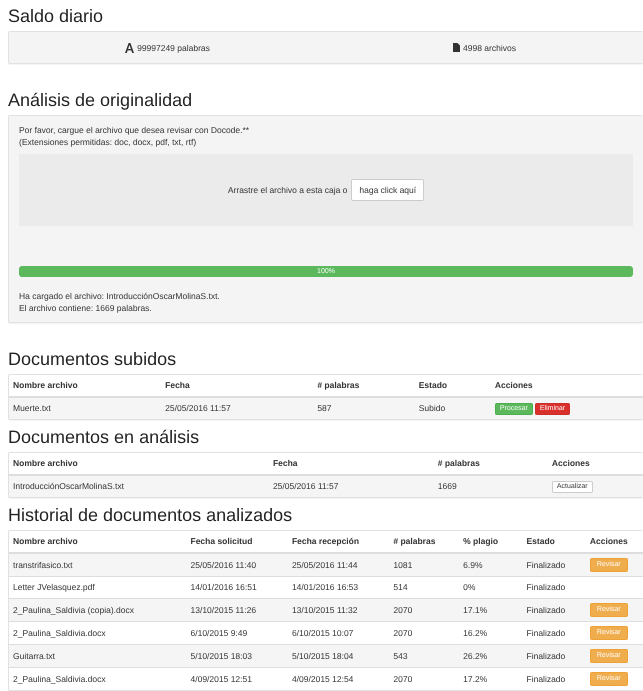 Image resolution: width=643 pixels, height=691 pixels. What do you see at coordinates (339, 656) in the screenshot?
I see `table-cell: 5/10/2015 18:04` at bounding box center [339, 656].